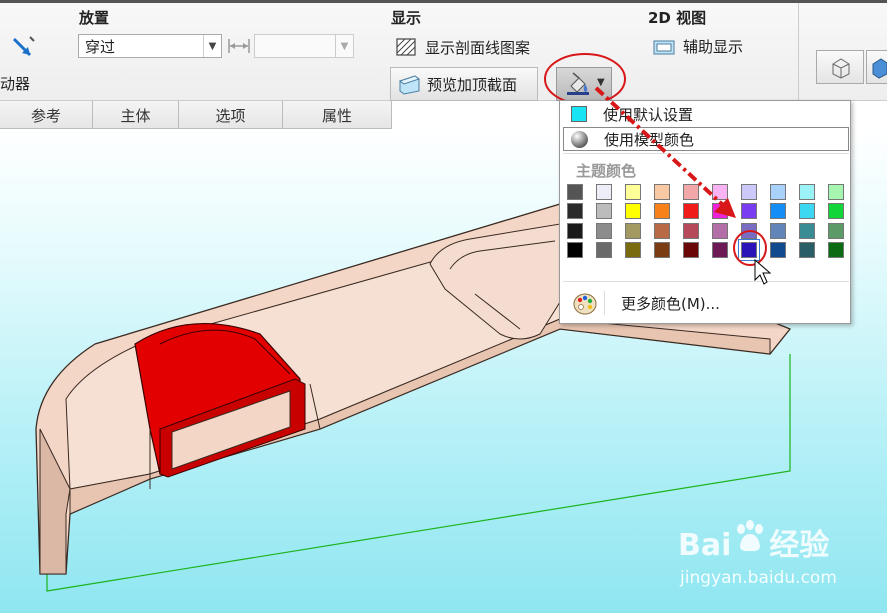 This screenshot has height=613, width=887. What do you see at coordinates (879, 68) in the screenshot?
I see `shaded-cube-icon` at bounding box center [879, 68].